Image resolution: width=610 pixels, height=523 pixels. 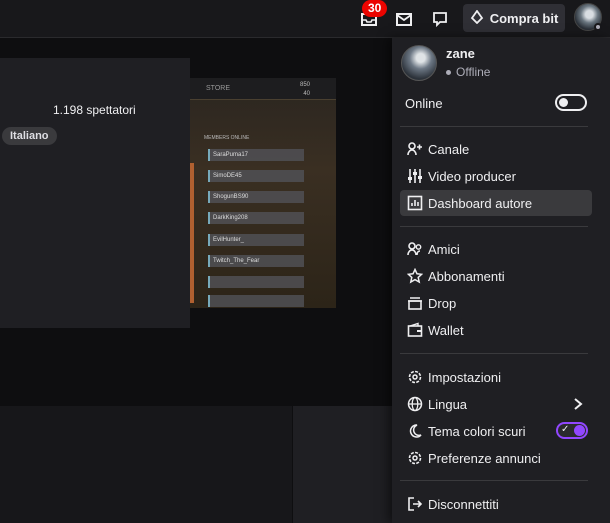 What do you see at coordinates (477, 17) in the screenshot?
I see `bits-icon` at bounding box center [477, 17].